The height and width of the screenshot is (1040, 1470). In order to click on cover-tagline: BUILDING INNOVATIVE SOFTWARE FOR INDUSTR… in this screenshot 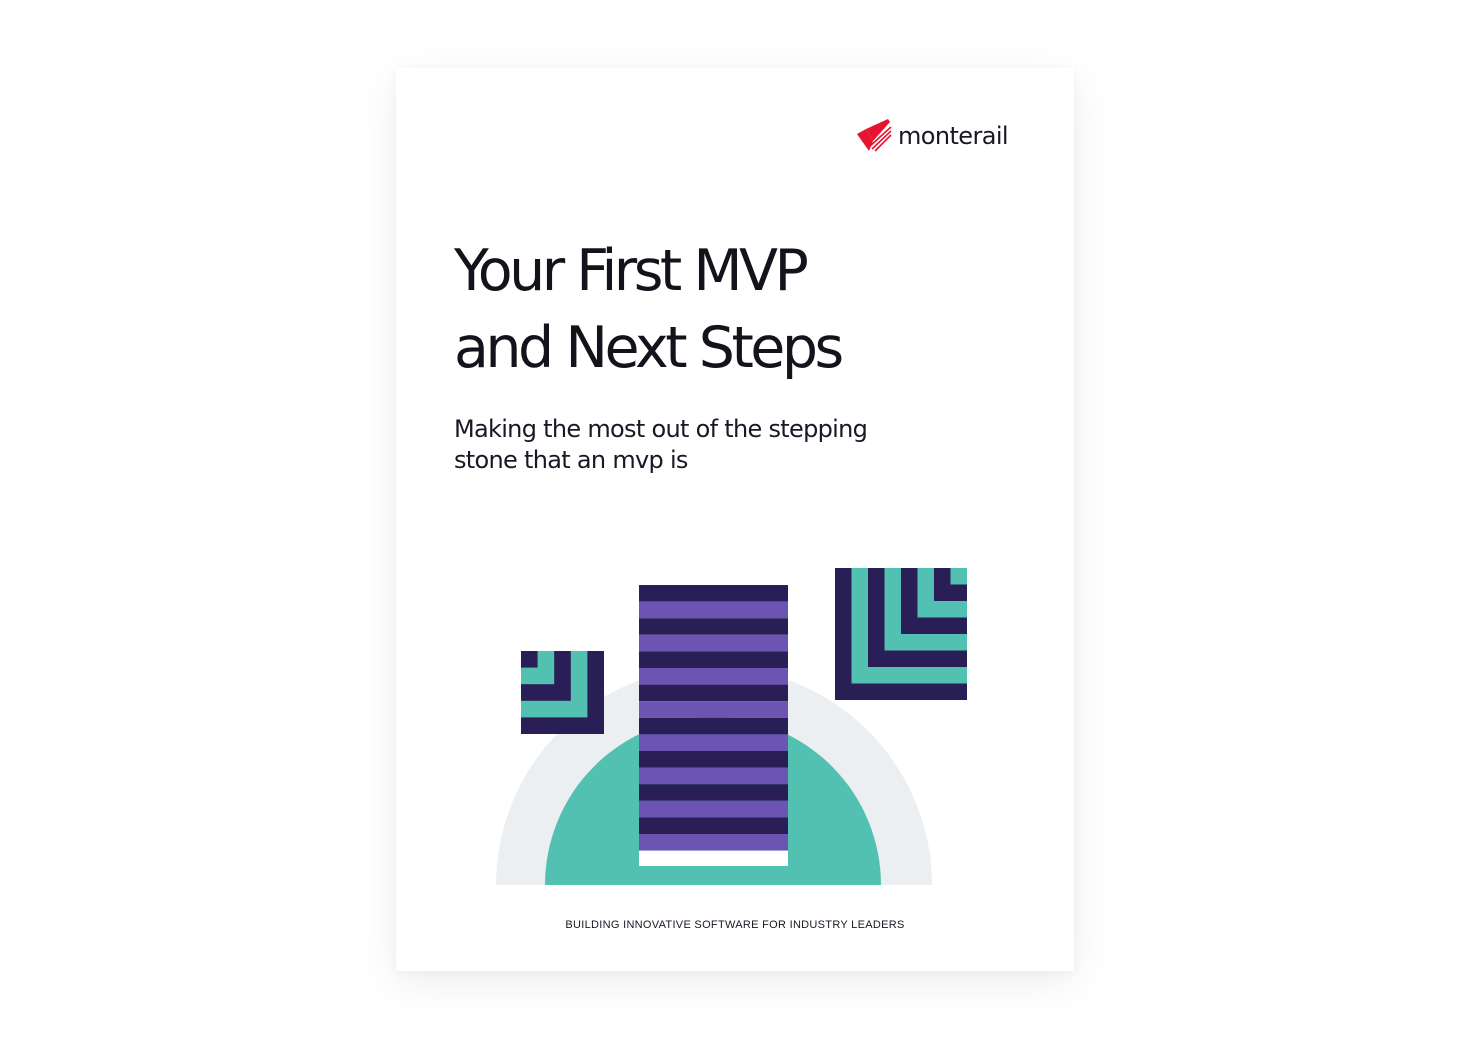, I will do `click(735, 925)`.